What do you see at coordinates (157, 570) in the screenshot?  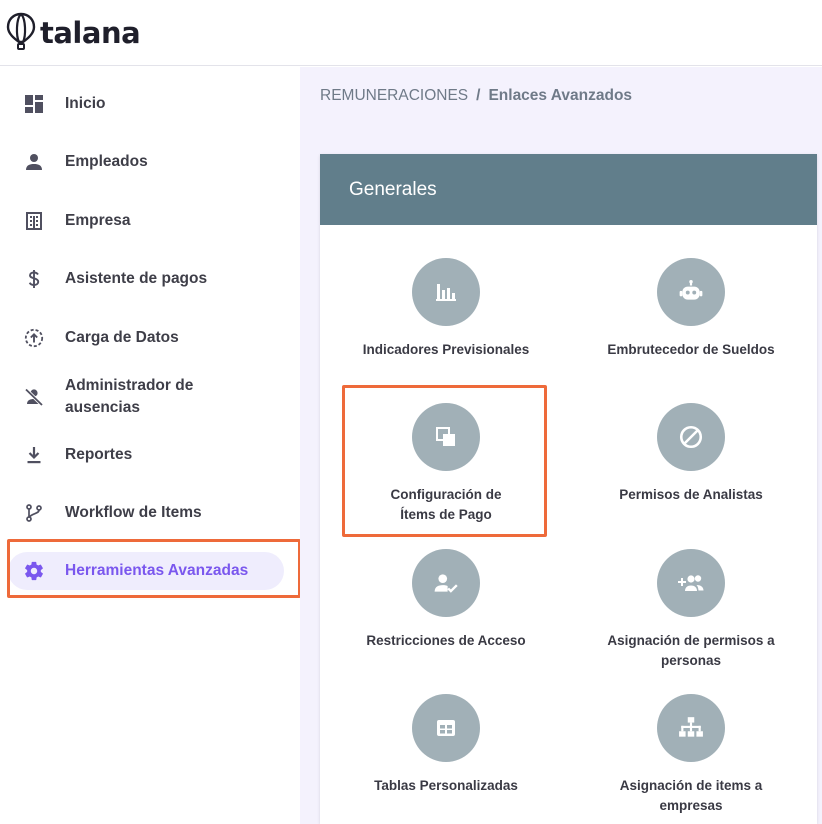 I see `sidebar-item-label: Herramientas Avanzadas` at bounding box center [157, 570].